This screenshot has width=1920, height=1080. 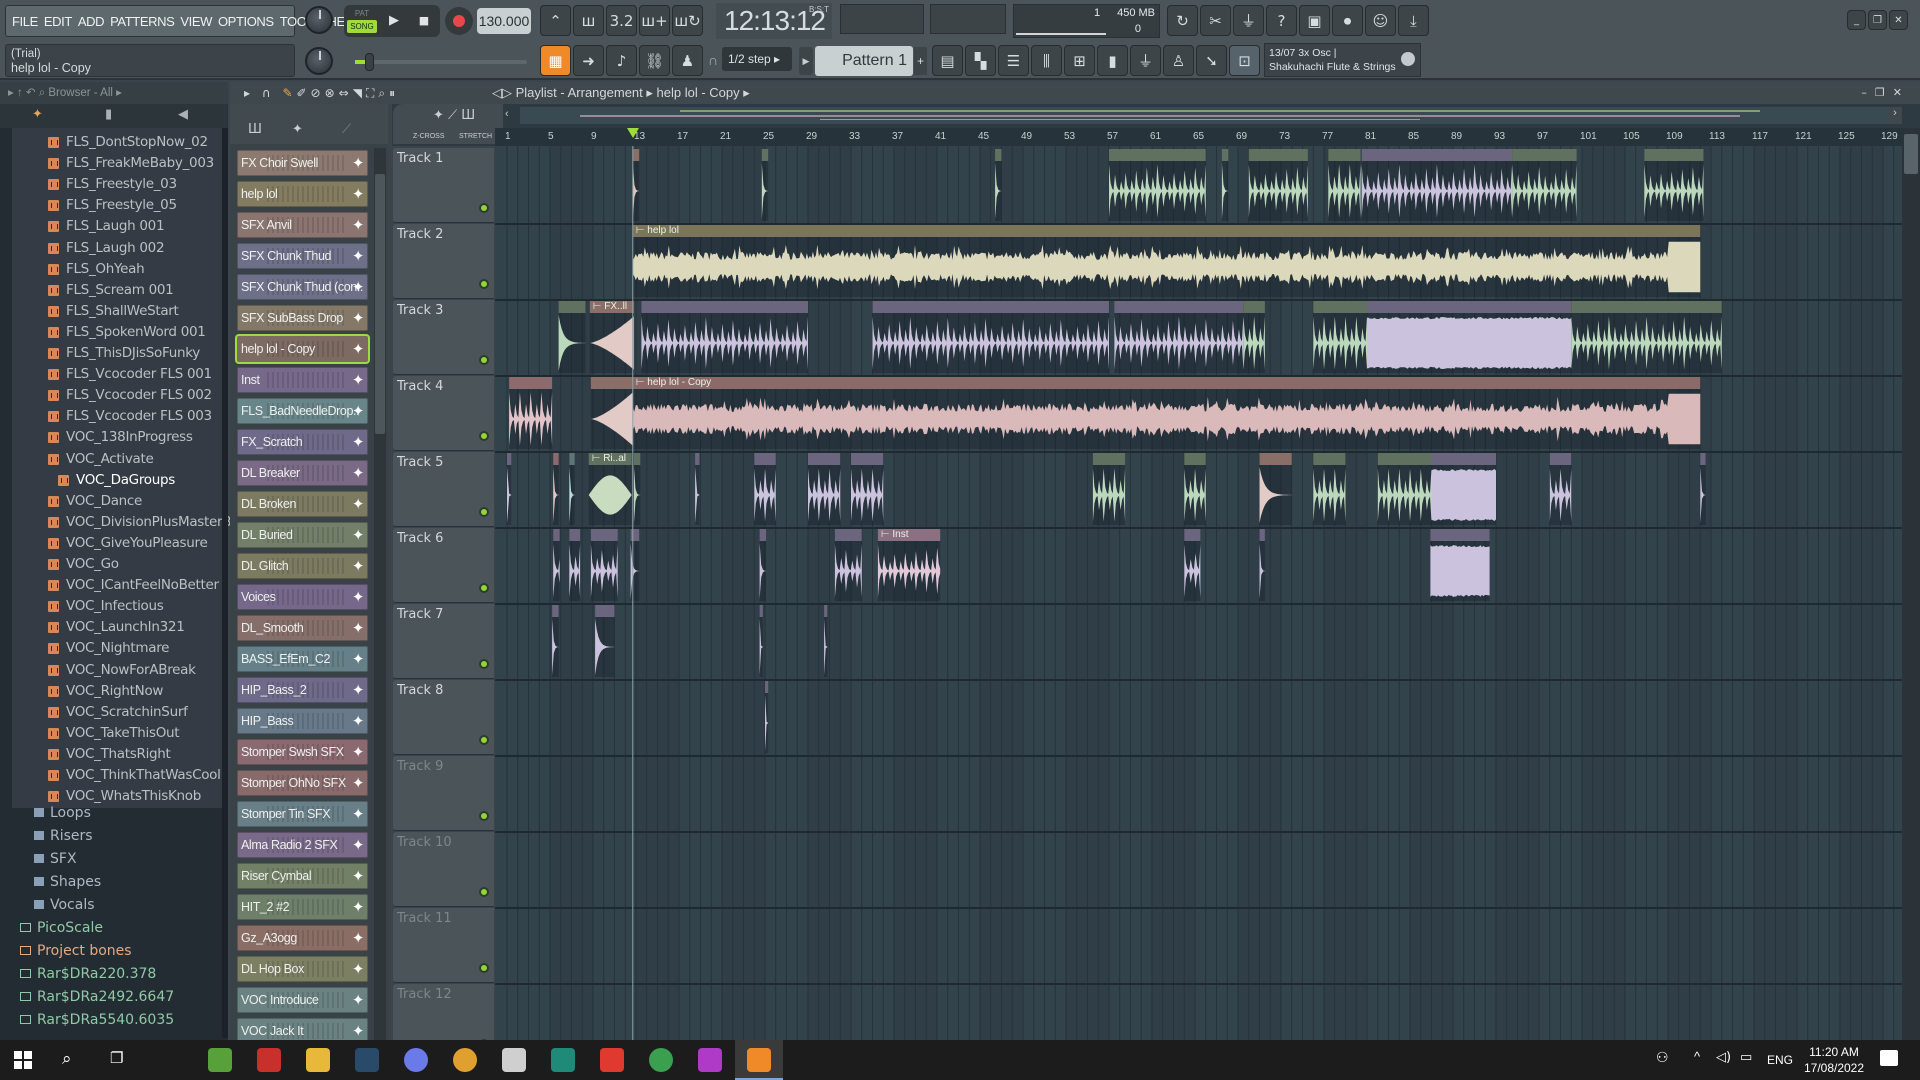 I want to click on tempo-display: 130.000, so click(x=504, y=21).